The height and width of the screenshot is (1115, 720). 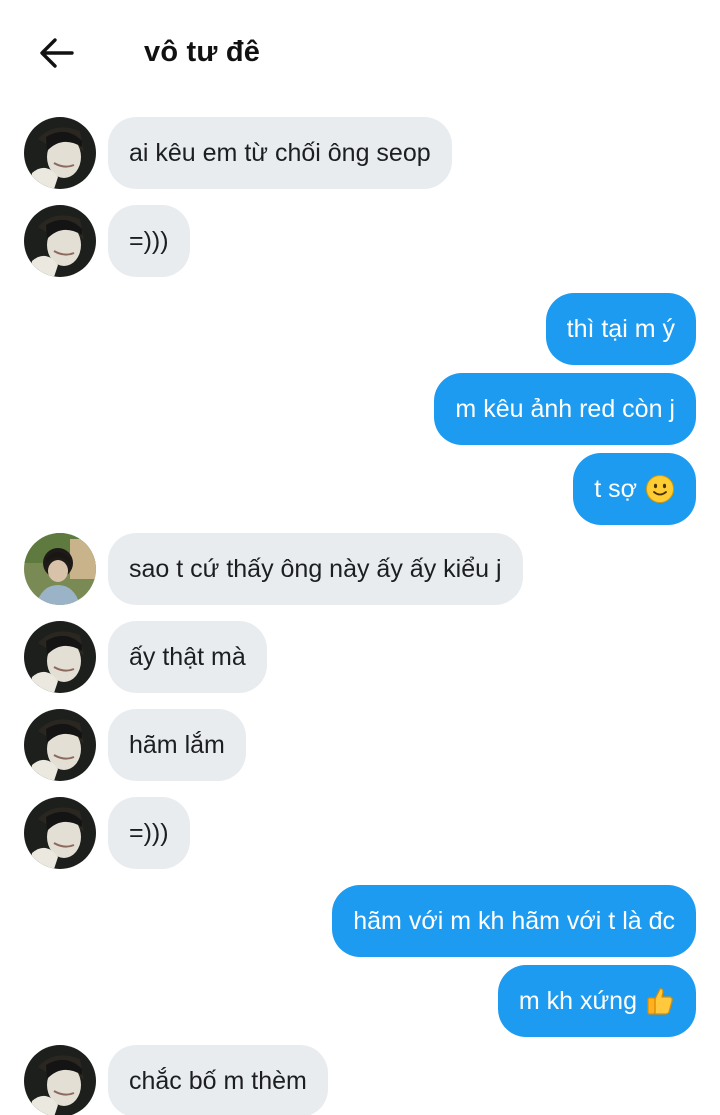 I want to click on incoming-message-bubble: chắc bố m thèm, so click(x=218, y=1080).